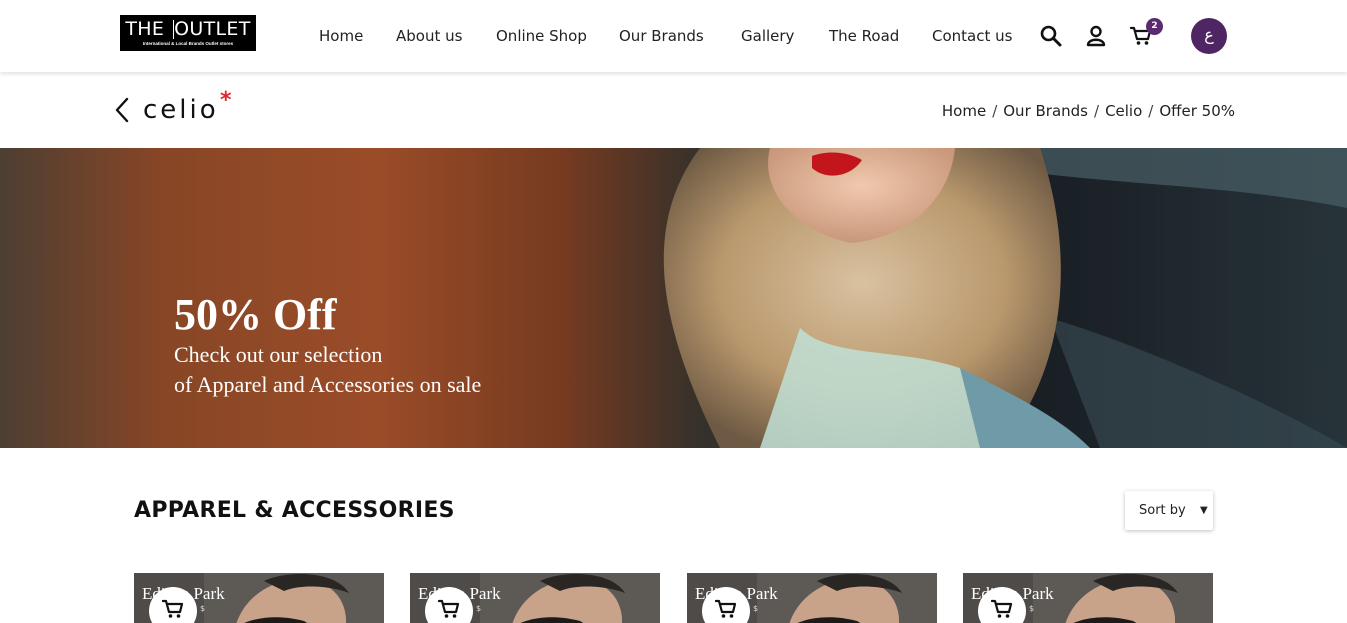 This screenshot has width=1347, height=623. Describe the element at coordinates (1096, 38) in the screenshot. I see `user-icon` at that location.